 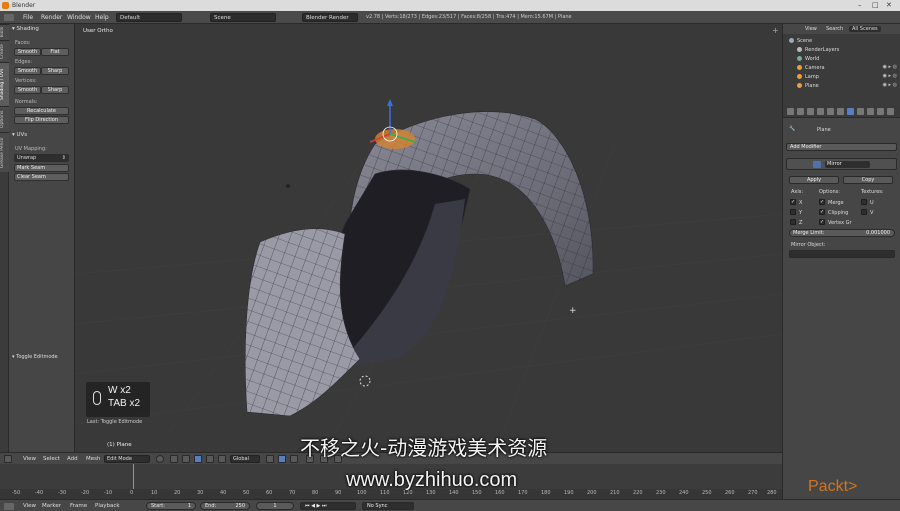 I want to click on apply-button: Apply, so click(x=814, y=180).